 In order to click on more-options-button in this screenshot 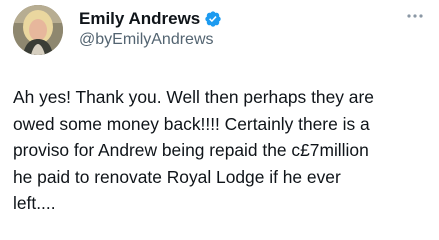, I will do `click(415, 16)`.